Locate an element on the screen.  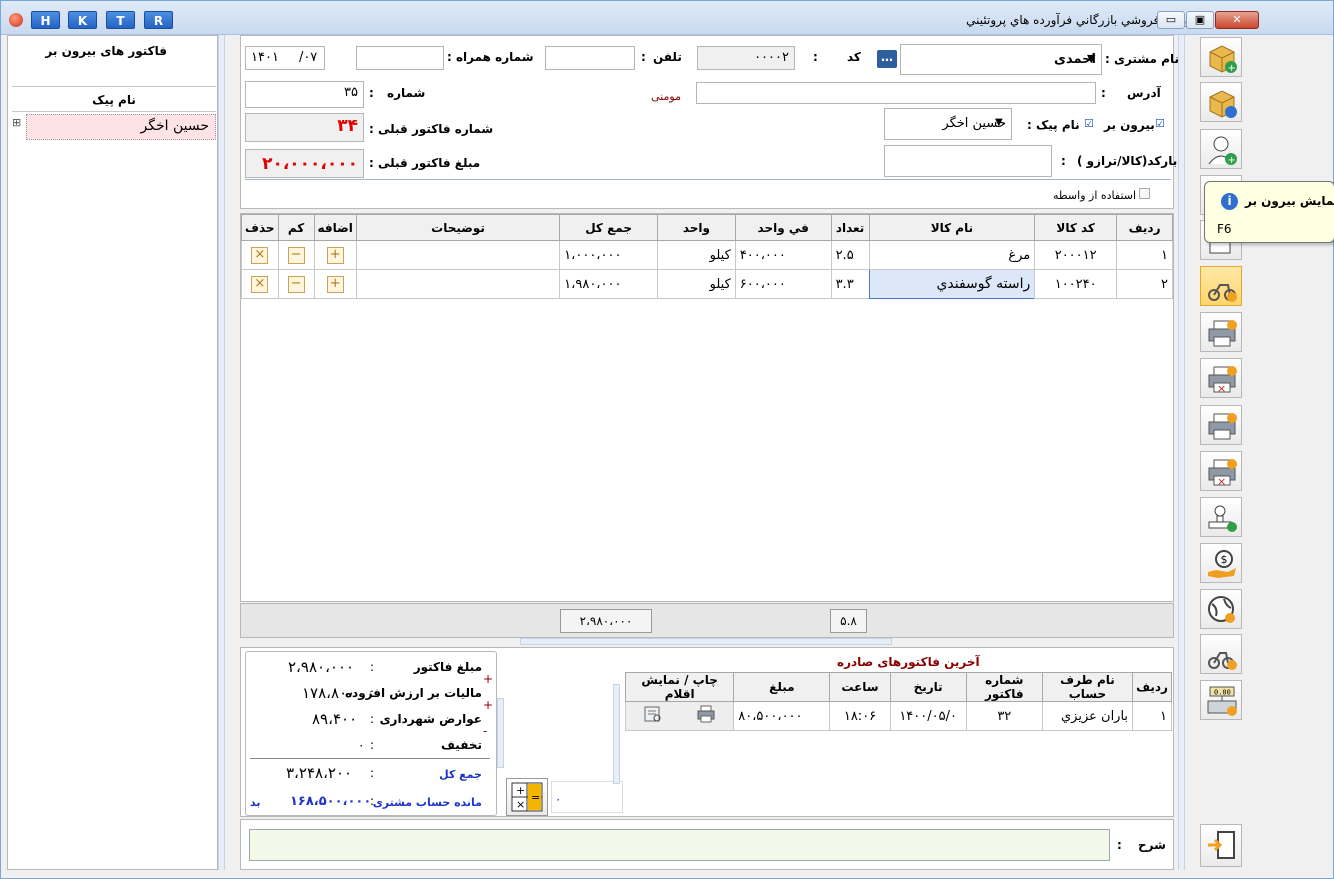
address-input is located at coordinates (896, 93).